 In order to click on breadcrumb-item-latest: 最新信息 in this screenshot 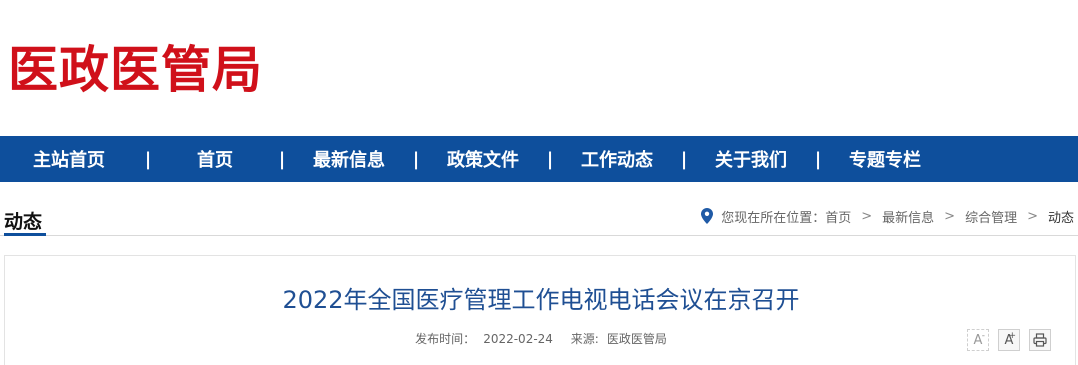, I will do `click(908, 216)`.